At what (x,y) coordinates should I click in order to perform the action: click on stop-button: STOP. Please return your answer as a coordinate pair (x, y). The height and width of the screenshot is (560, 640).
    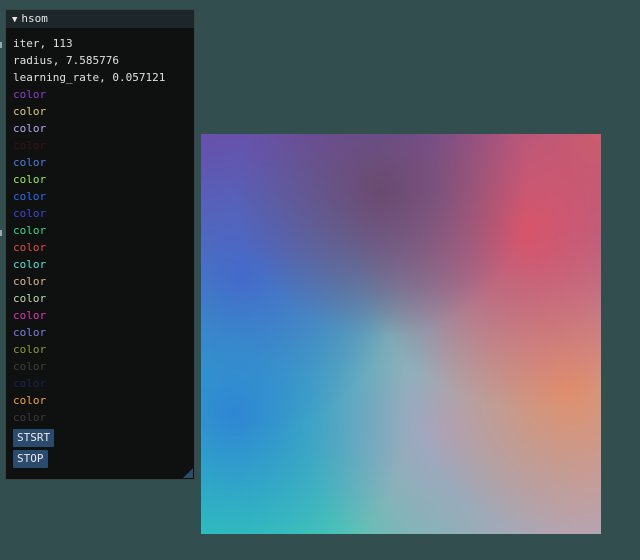
    Looking at the image, I should click on (30, 459).